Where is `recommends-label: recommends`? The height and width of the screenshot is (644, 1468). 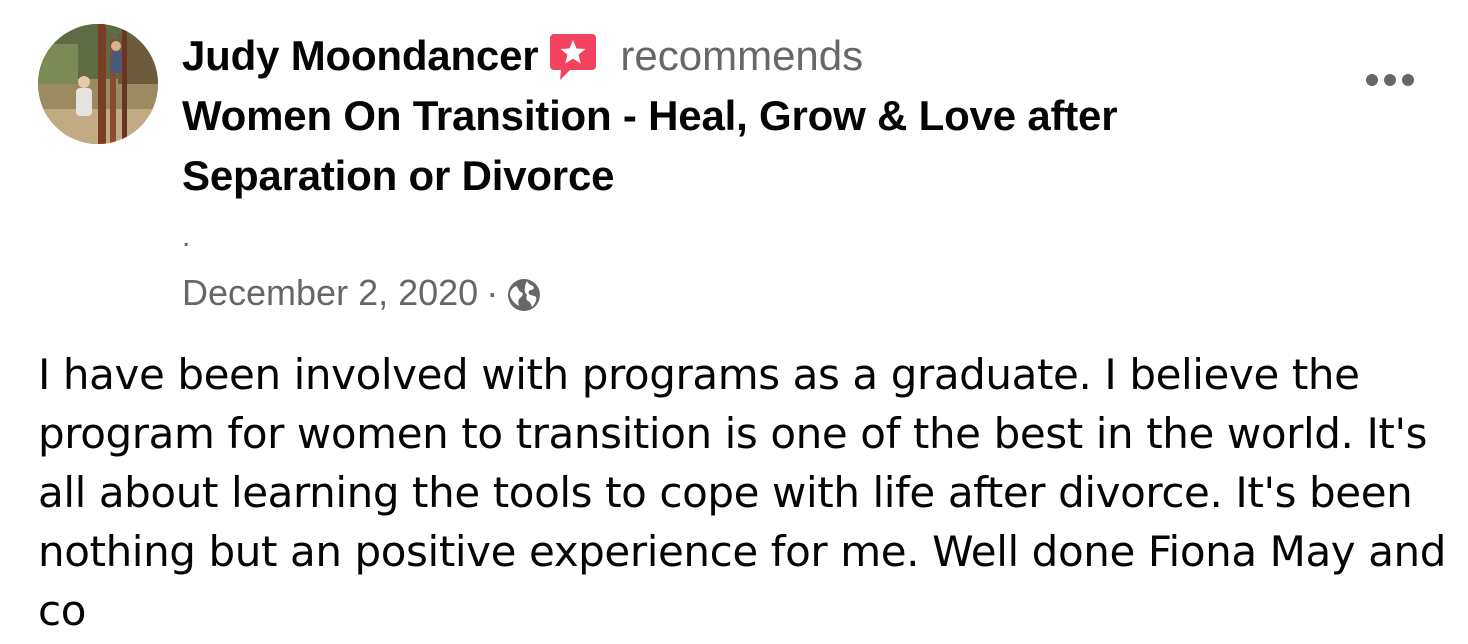
recommends-label: recommends is located at coordinates (742, 55).